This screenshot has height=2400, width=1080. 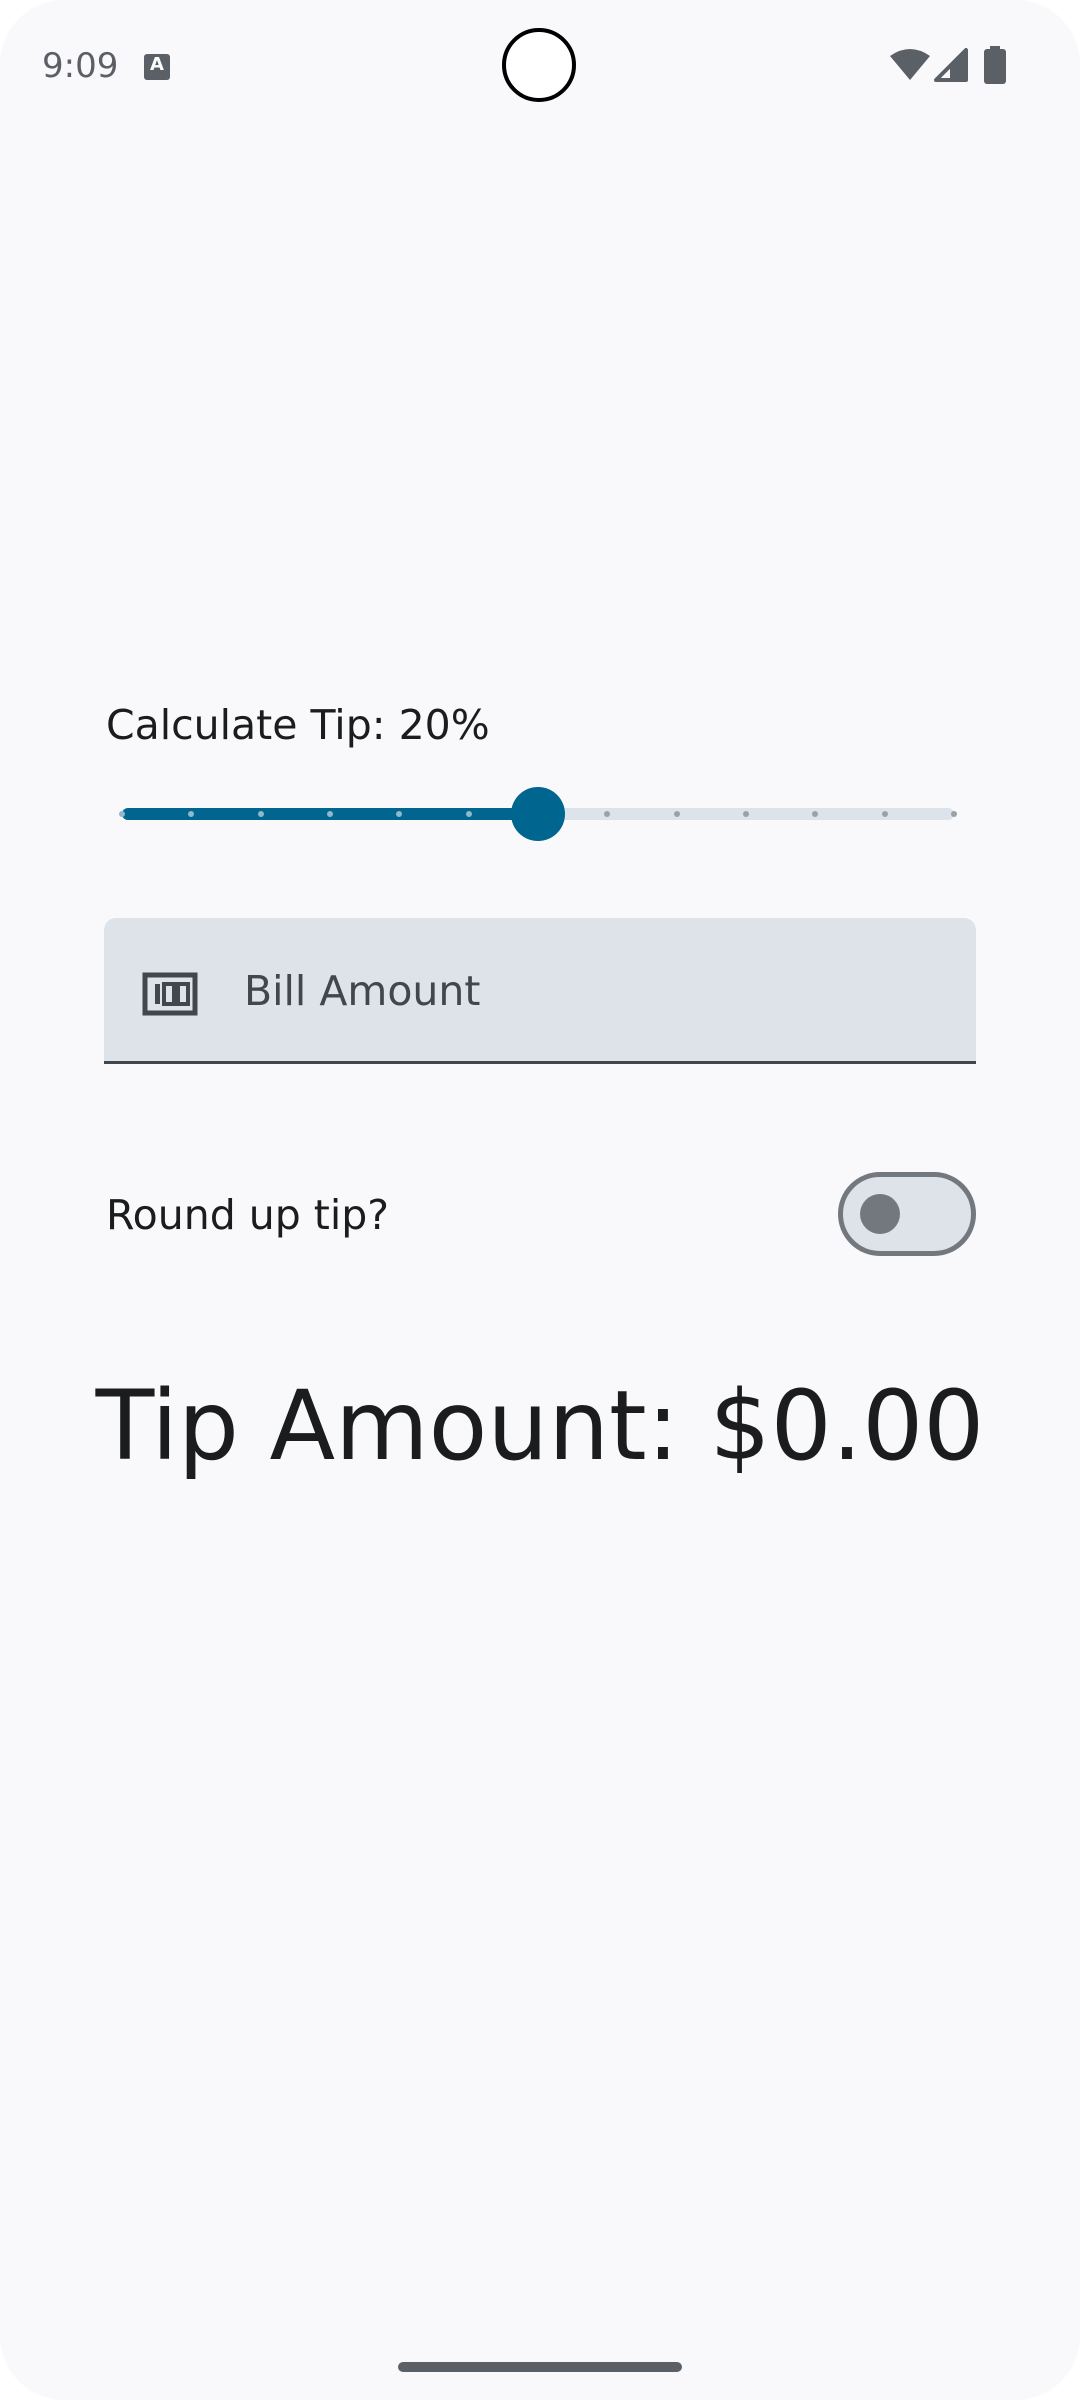 I want to click on switch-knob, so click(x=880, y=1214).